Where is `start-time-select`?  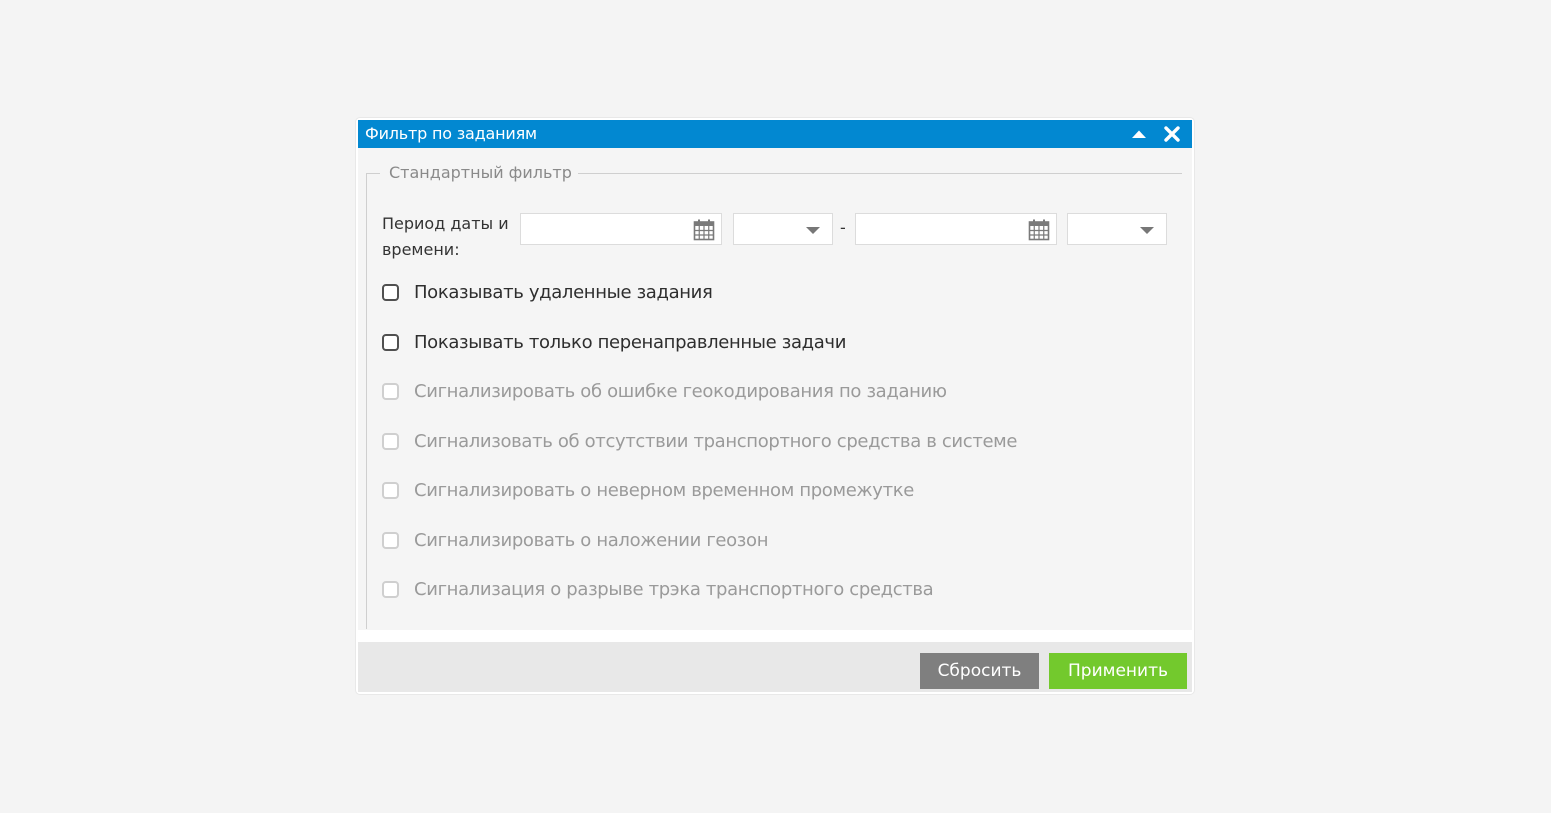
start-time-select is located at coordinates (783, 229).